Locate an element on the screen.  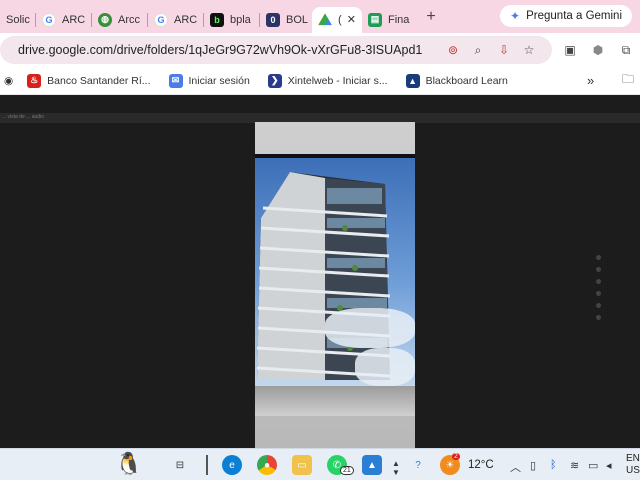
tab-0: Solic is located at coordinates (18, 20).